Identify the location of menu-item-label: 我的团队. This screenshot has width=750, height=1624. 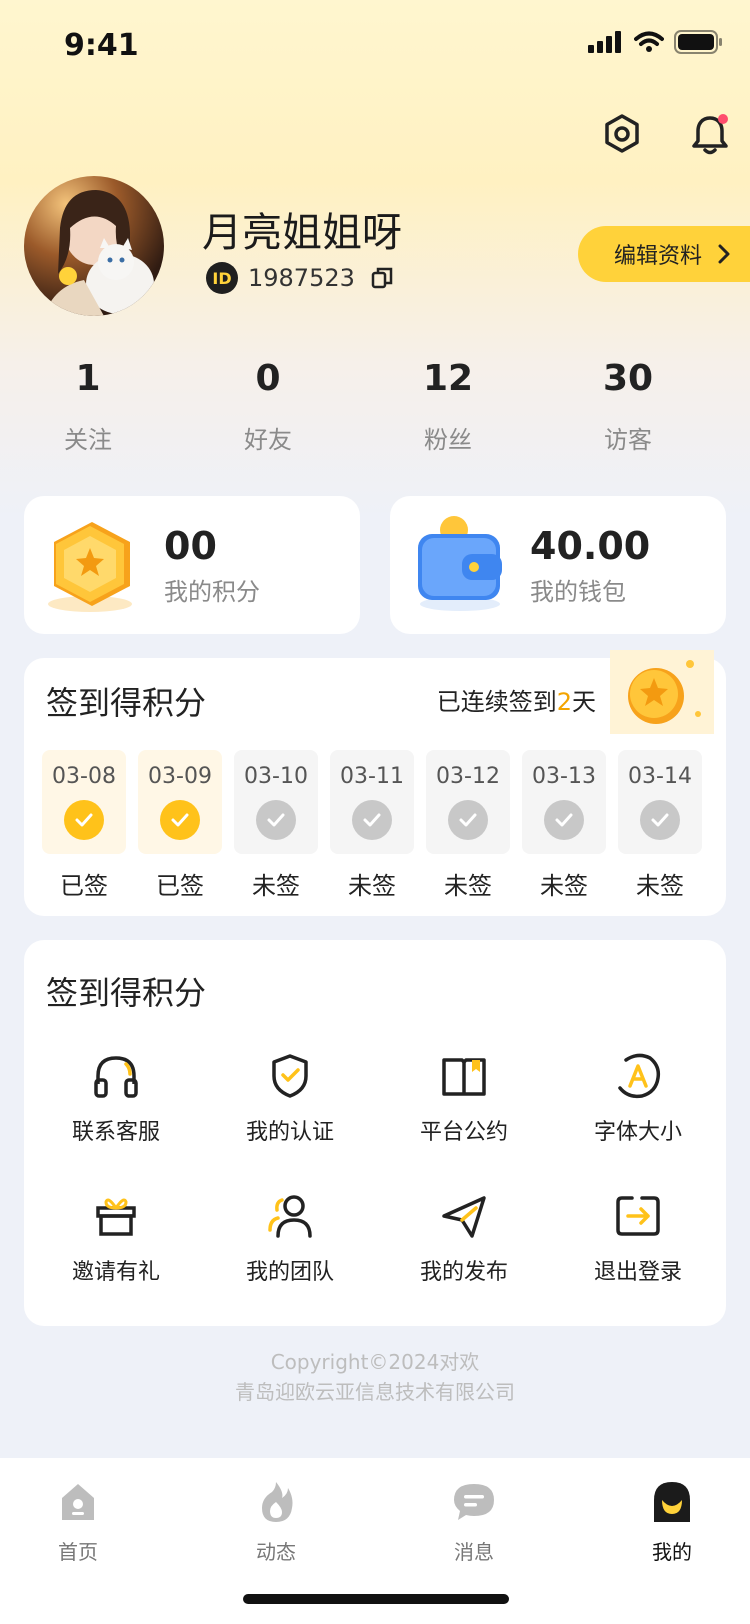
(289, 1272).